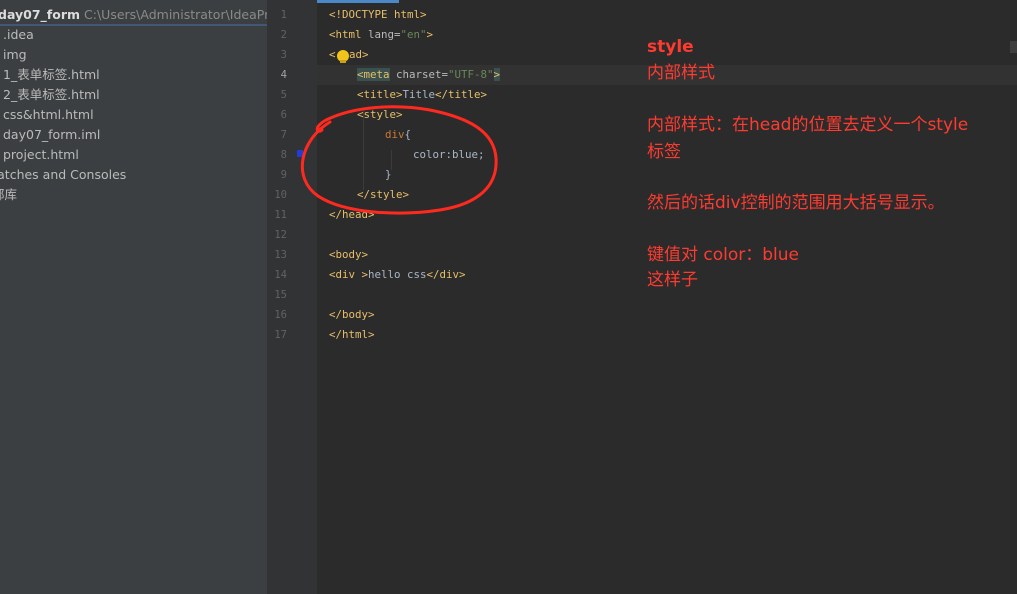  I want to click on line-number: 2, so click(283, 35).